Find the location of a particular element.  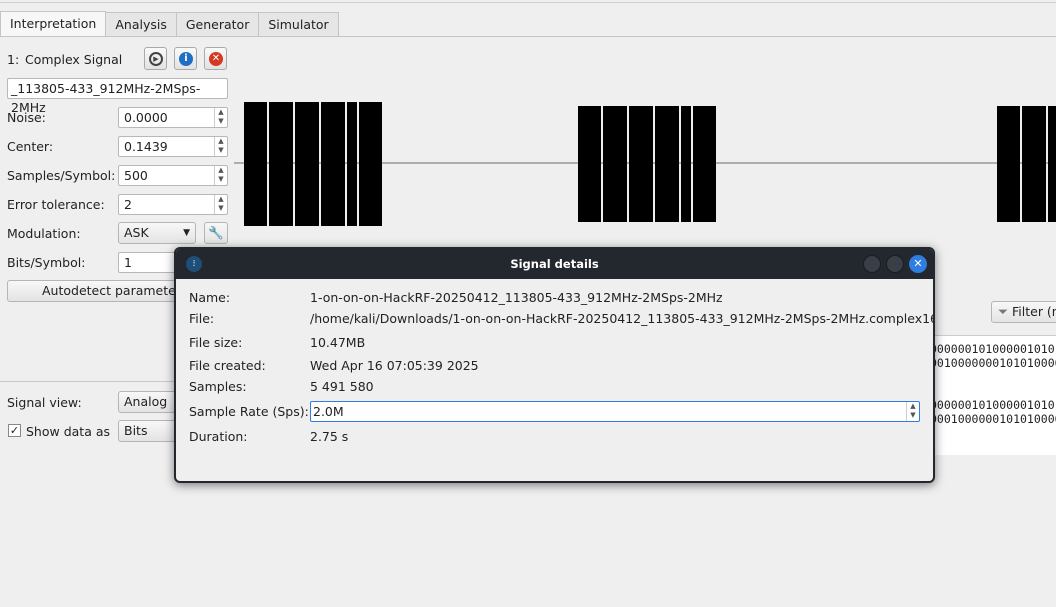

sample-rate-spinbox: 2.0M ▲ ▼ is located at coordinates (615, 411).